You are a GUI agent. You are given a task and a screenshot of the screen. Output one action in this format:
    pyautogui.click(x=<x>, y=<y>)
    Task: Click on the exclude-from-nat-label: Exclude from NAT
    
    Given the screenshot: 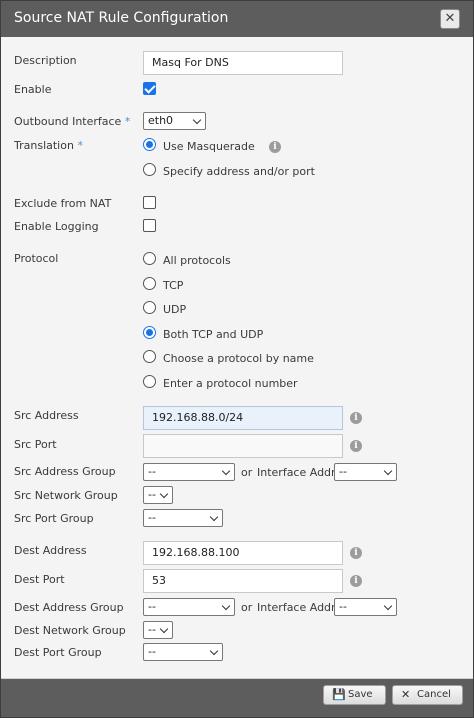 What is the action you would take?
    pyautogui.click(x=63, y=203)
    